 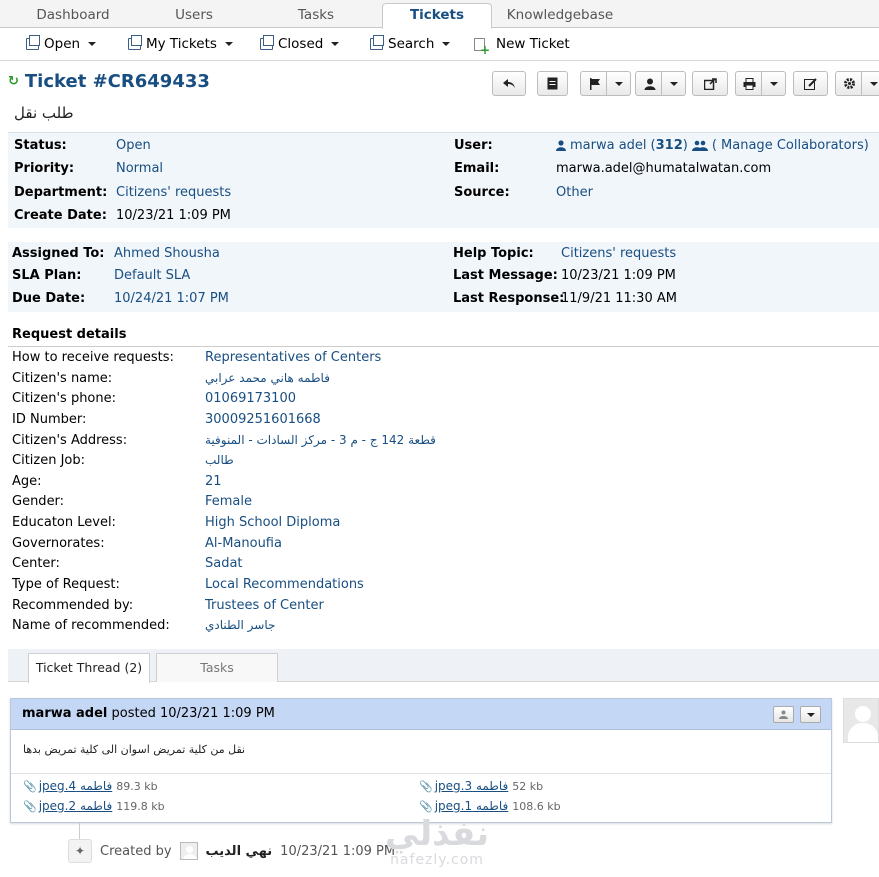 What do you see at coordinates (790, 145) in the screenshot?
I see `manage-collaborators-link: ( Manage Collaborators)` at bounding box center [790, 145].